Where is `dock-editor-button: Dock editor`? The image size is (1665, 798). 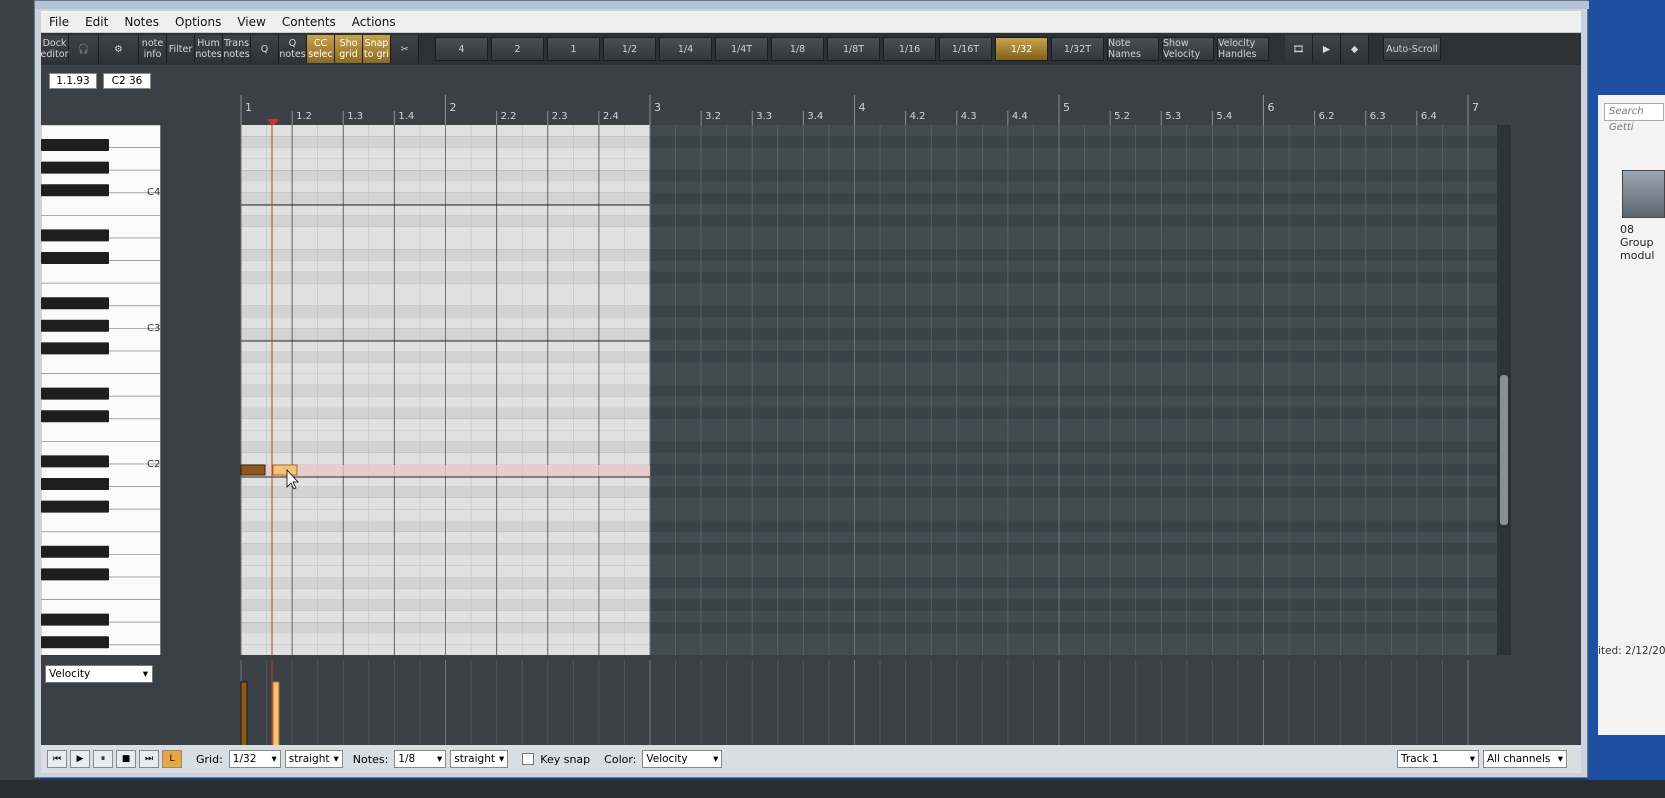
dock-editor-button: Dock editor is located at coordinates (55, 49).